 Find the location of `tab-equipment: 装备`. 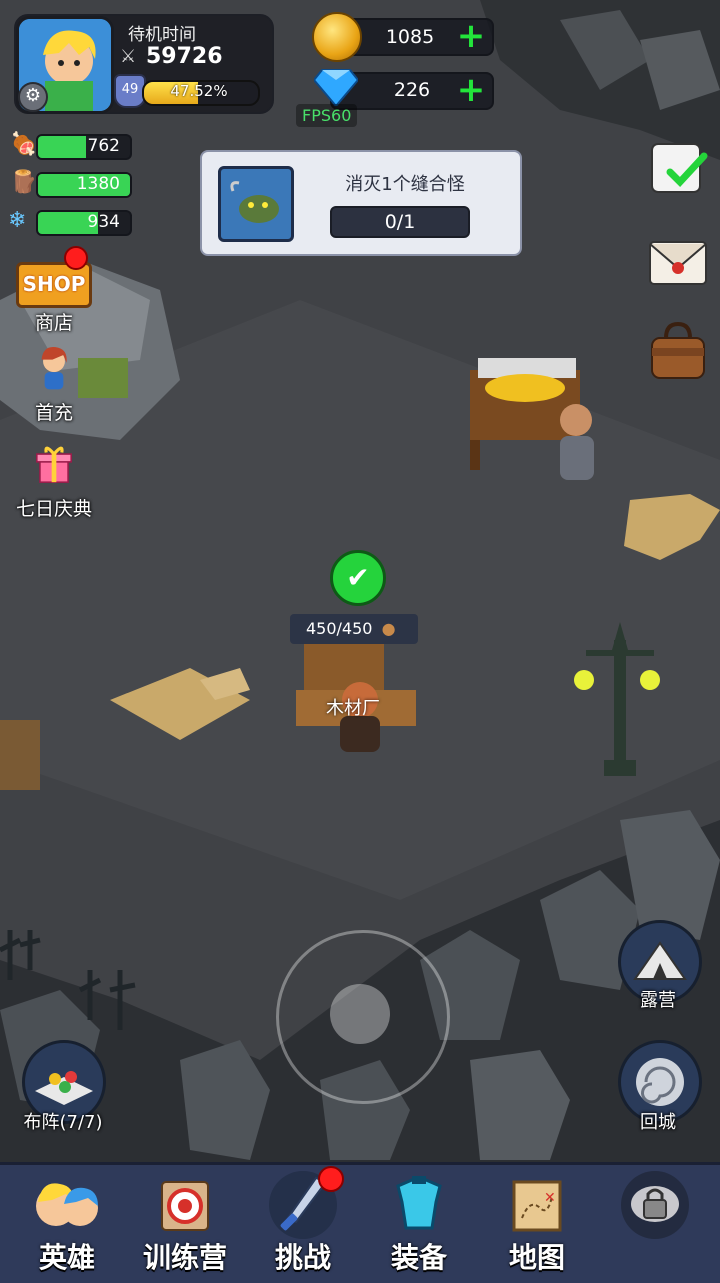

tab-equipment: 装备 is located at coordinates (419, 1222).